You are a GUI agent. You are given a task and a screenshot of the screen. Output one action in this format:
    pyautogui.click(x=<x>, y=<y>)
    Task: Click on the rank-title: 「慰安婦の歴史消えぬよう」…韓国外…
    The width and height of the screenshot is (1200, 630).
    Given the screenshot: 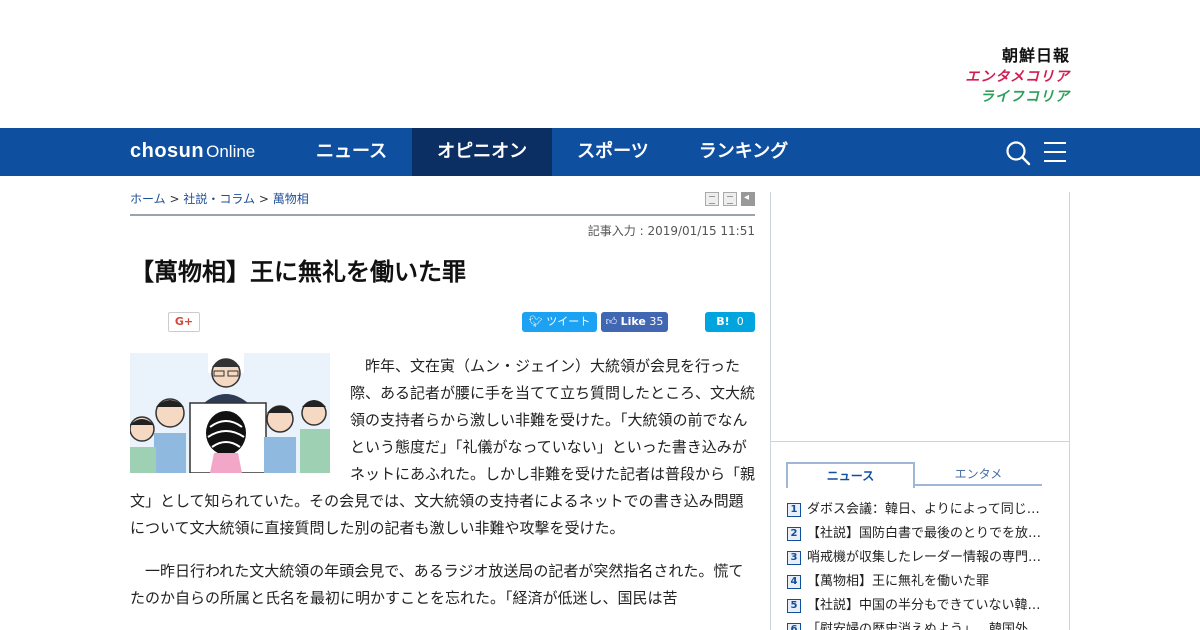 What is the action you would take?
    pyautogui.click(x=924, y=626)
    